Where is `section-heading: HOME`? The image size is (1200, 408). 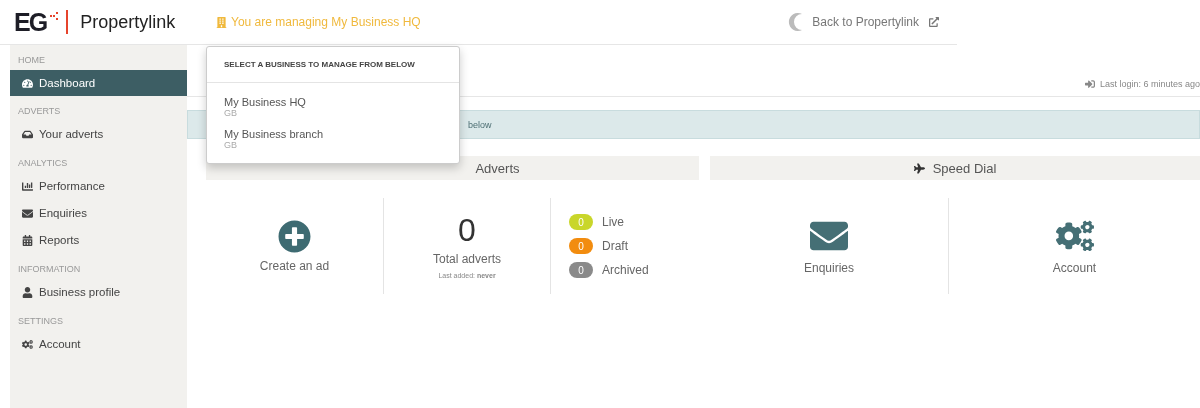 section-heading: HOME is located at coordinates (31, 60).